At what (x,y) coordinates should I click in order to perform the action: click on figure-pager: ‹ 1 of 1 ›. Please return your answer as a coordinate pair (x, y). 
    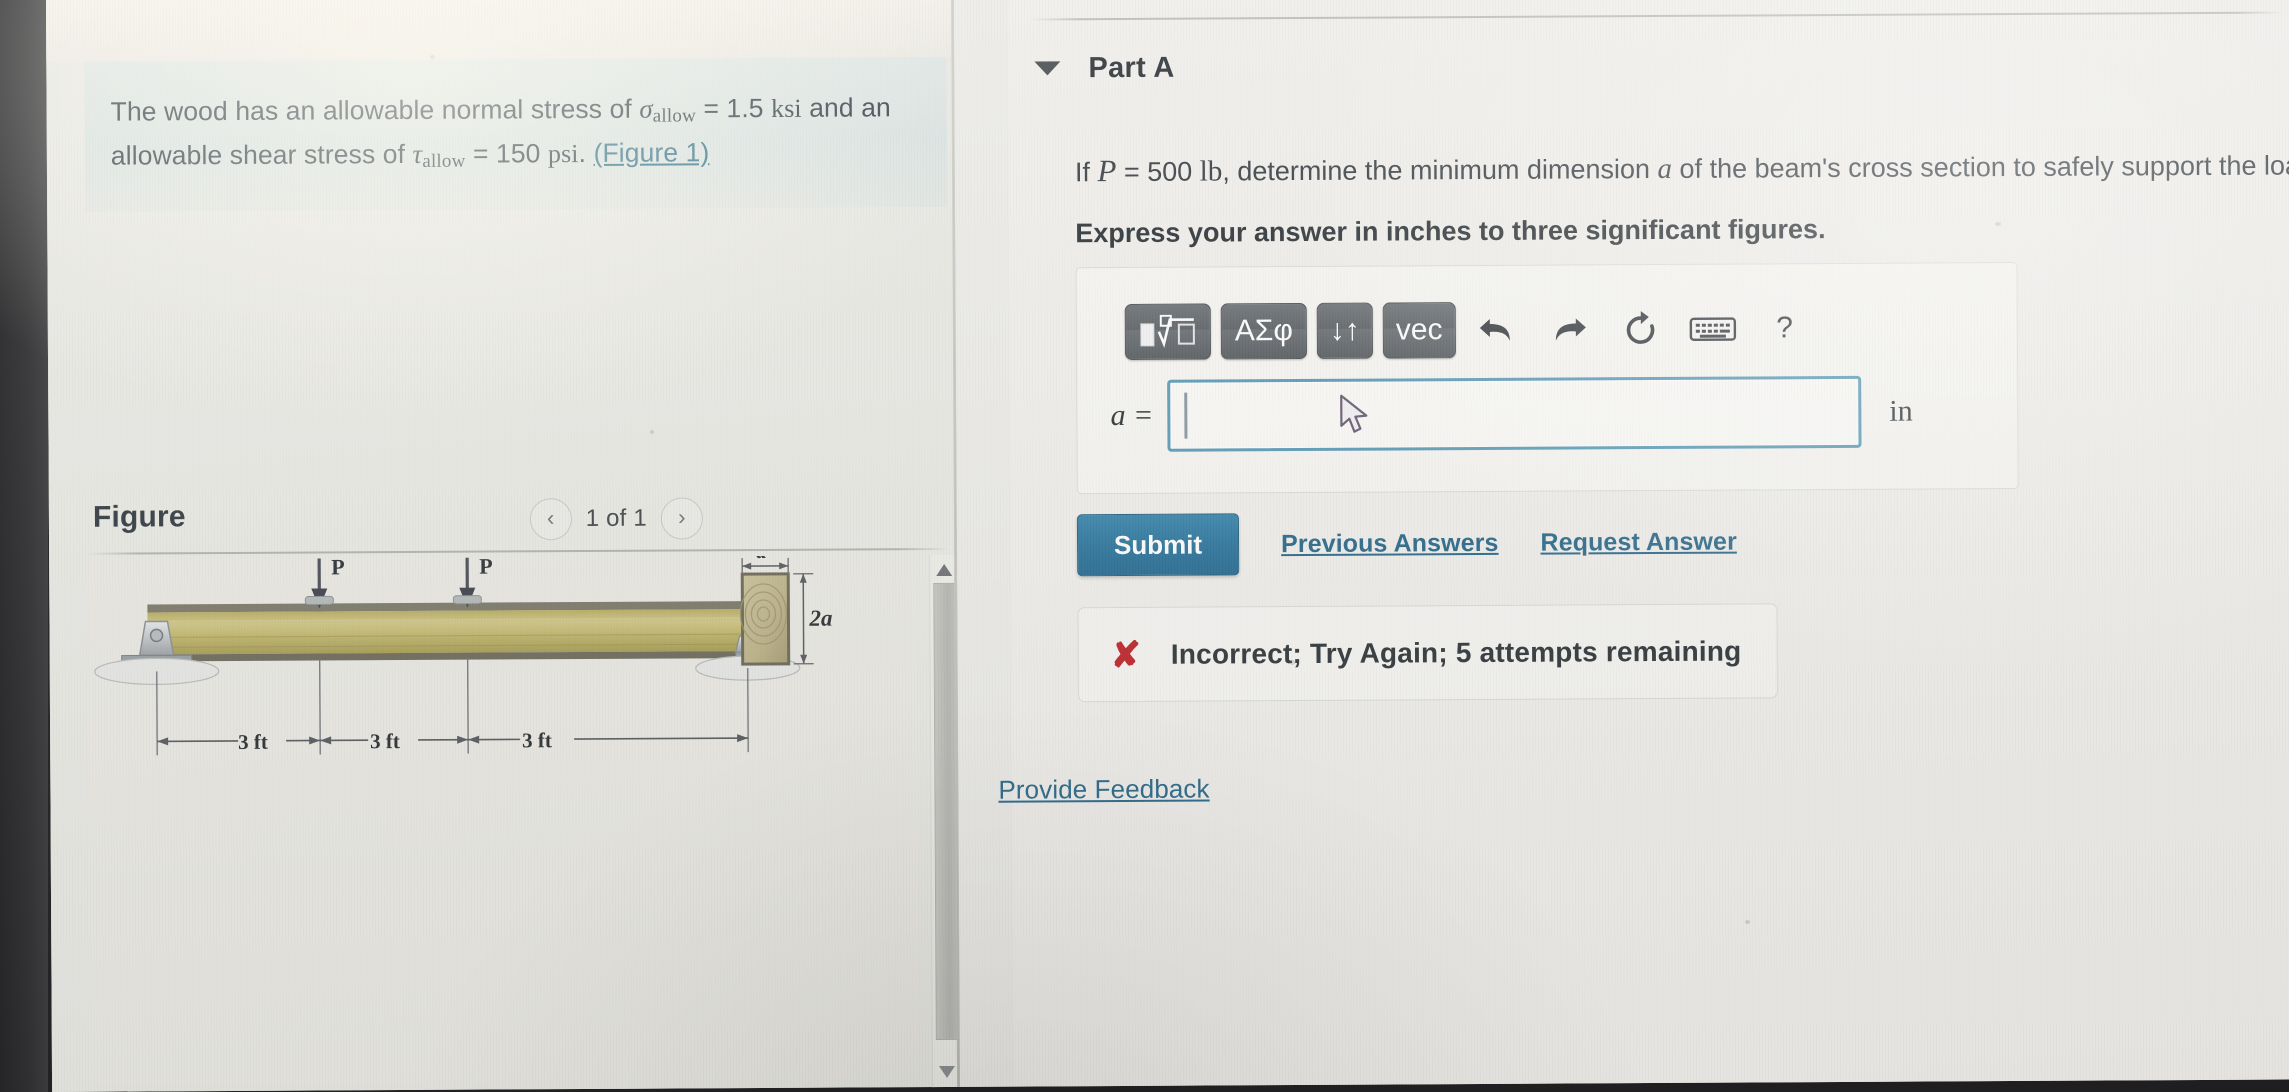
    Looking at the image, I should click on (616, 519).